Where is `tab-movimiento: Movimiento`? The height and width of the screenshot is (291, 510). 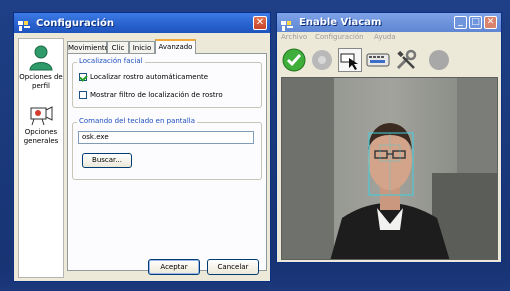
tab-movimiento: Movimiento is located at coordinates (88, 47).